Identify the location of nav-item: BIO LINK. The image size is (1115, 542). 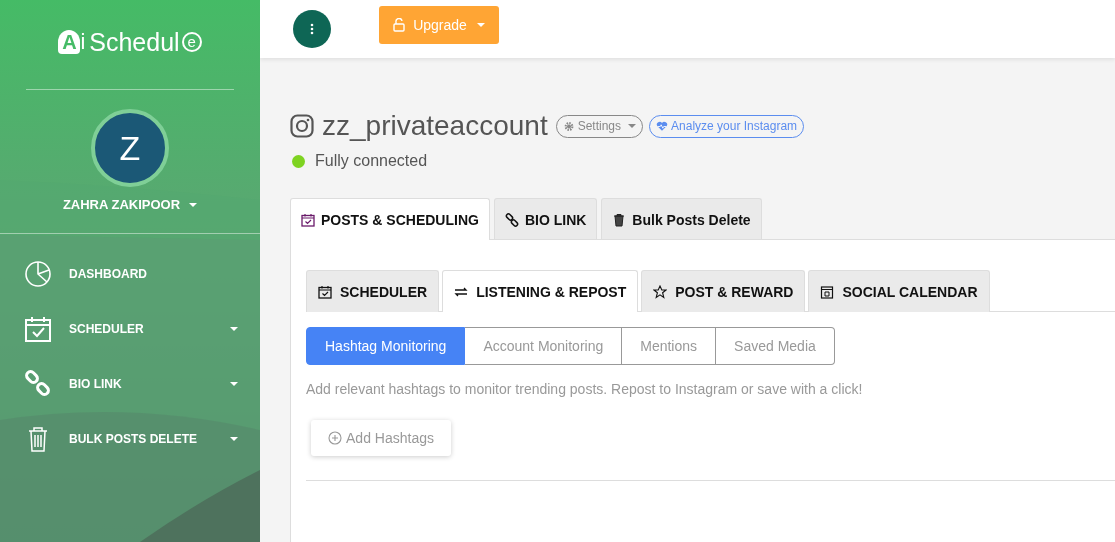
(130, 383).